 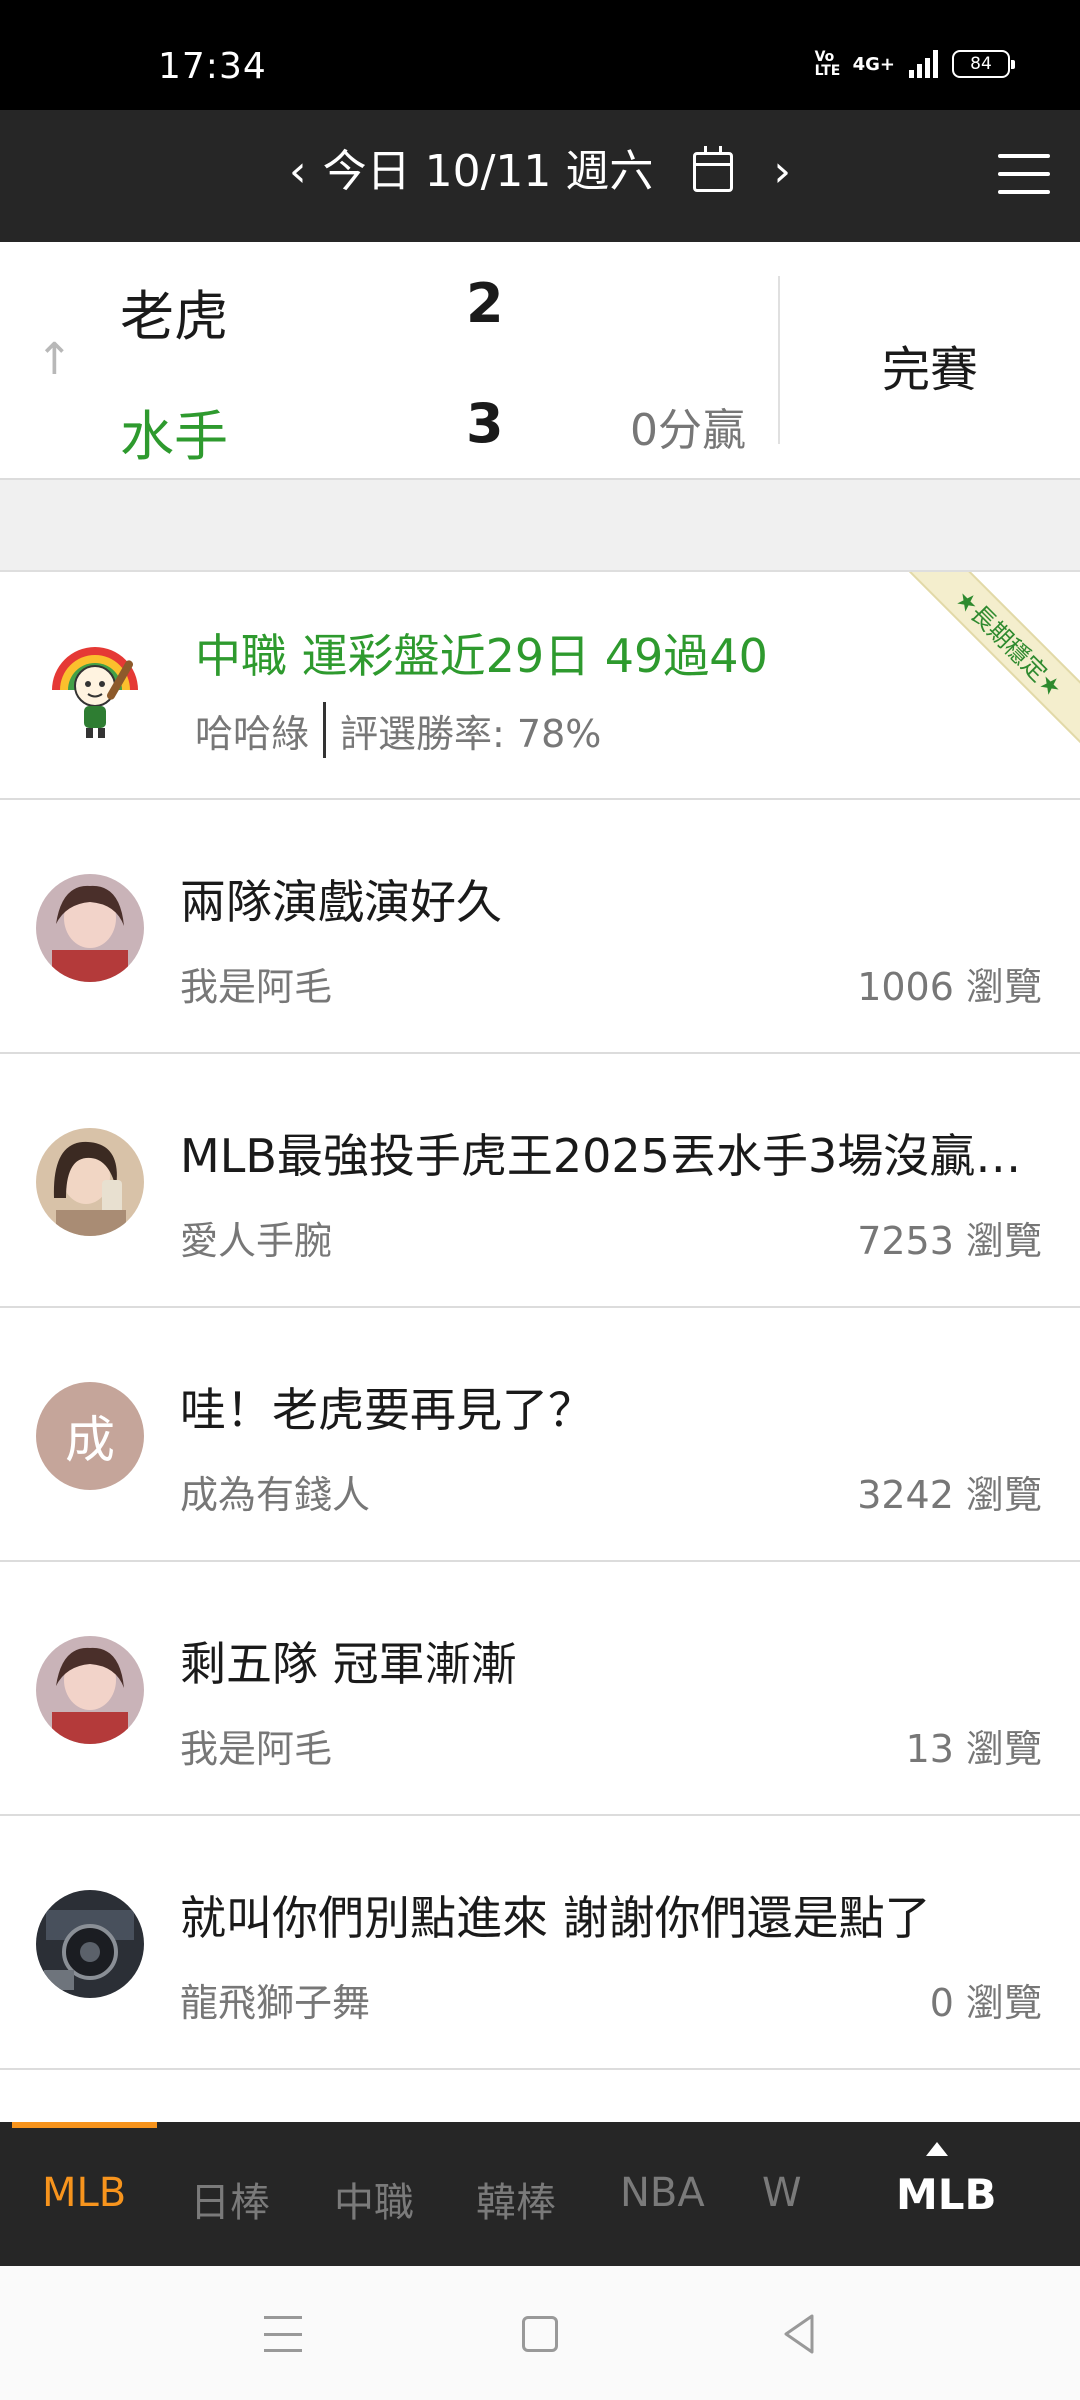 I want to click on separator, so click(x=325, y=730).